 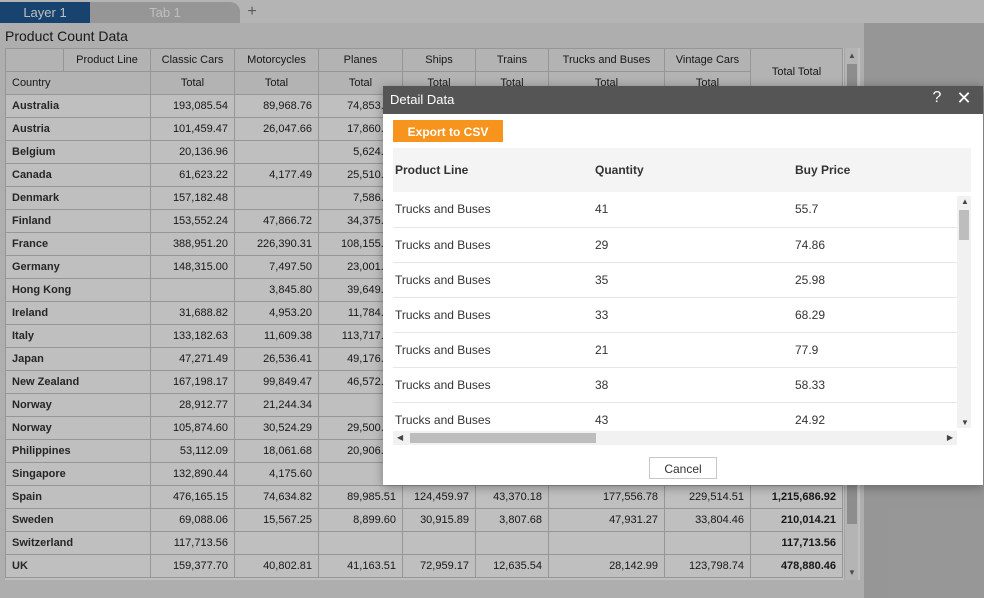 I want to click on detail-cell: 21, so click(x=693, y=350).